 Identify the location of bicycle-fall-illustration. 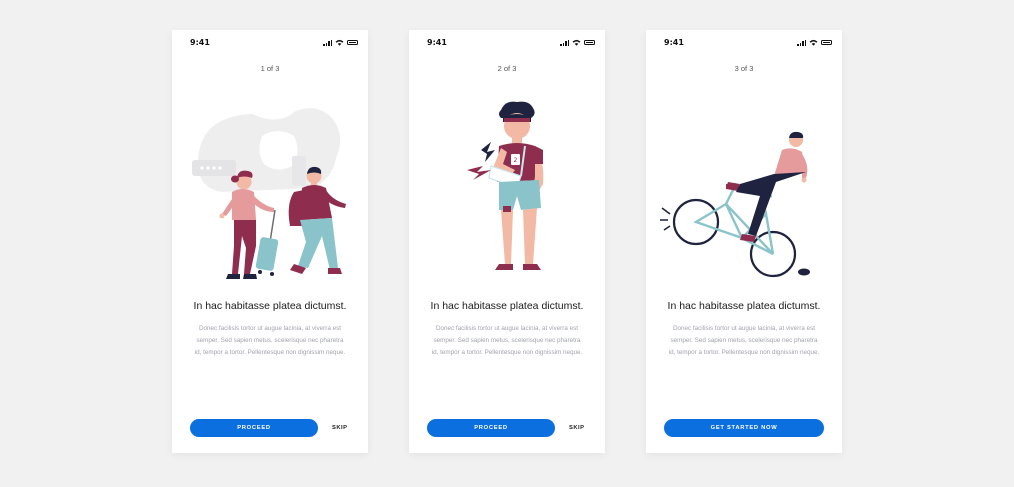
(735, 204).